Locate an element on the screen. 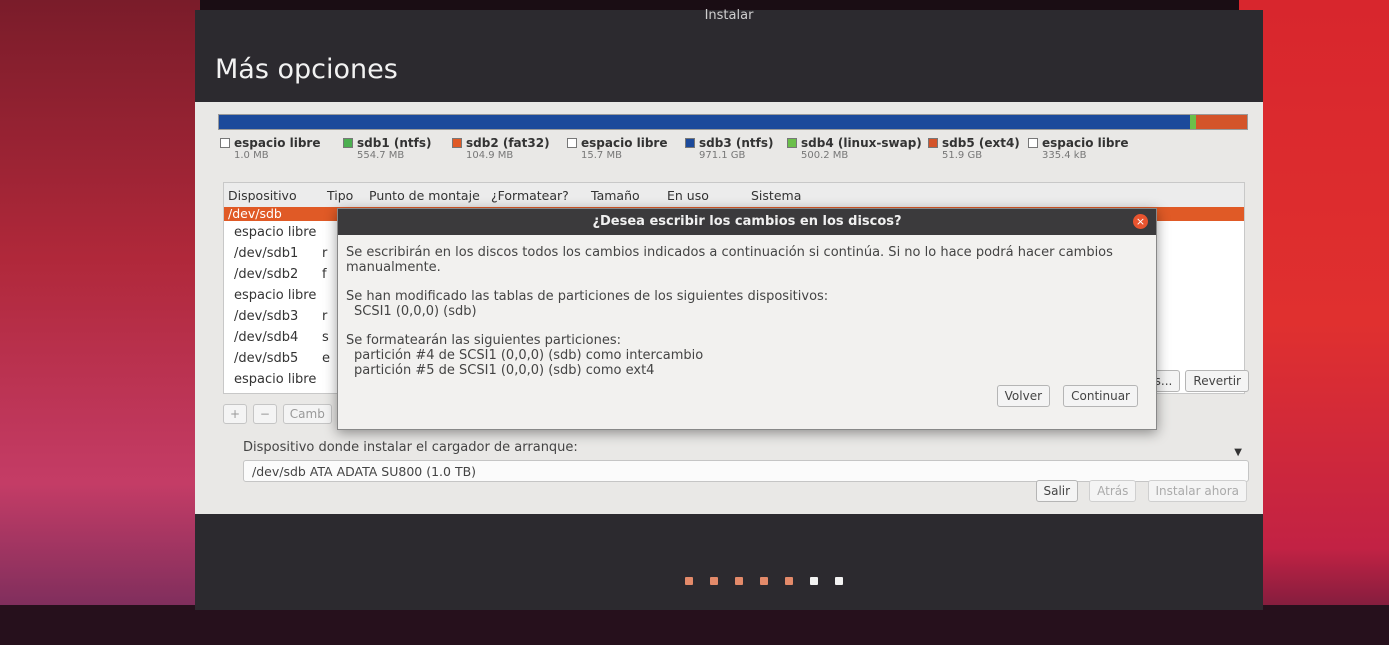  revert-button: Revertir is located at coordinates (1217, 381).